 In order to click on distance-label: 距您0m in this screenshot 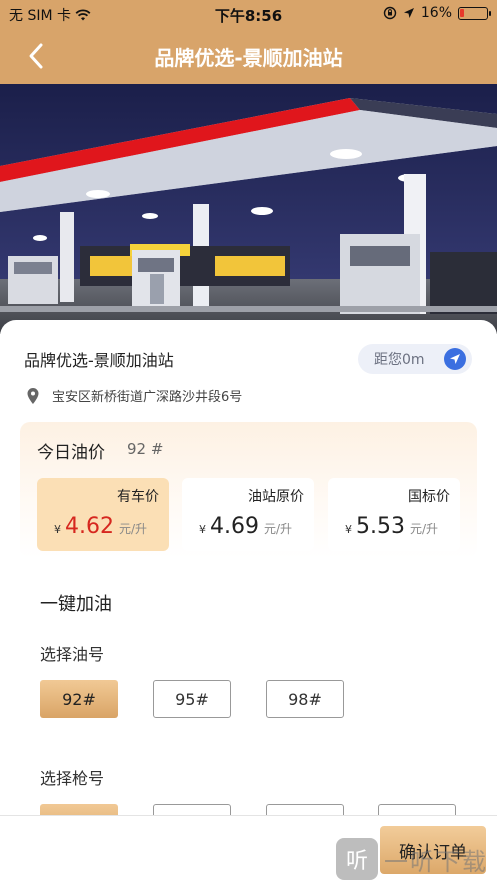, I will do `click(399, 360)`.